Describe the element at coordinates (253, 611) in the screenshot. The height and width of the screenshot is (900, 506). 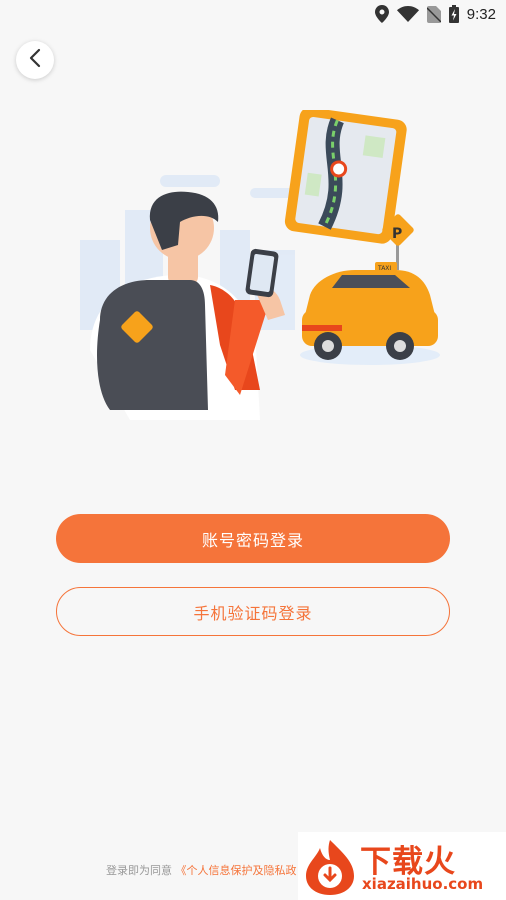
I see `sms-login-button: 手机验证码登录` at that location.